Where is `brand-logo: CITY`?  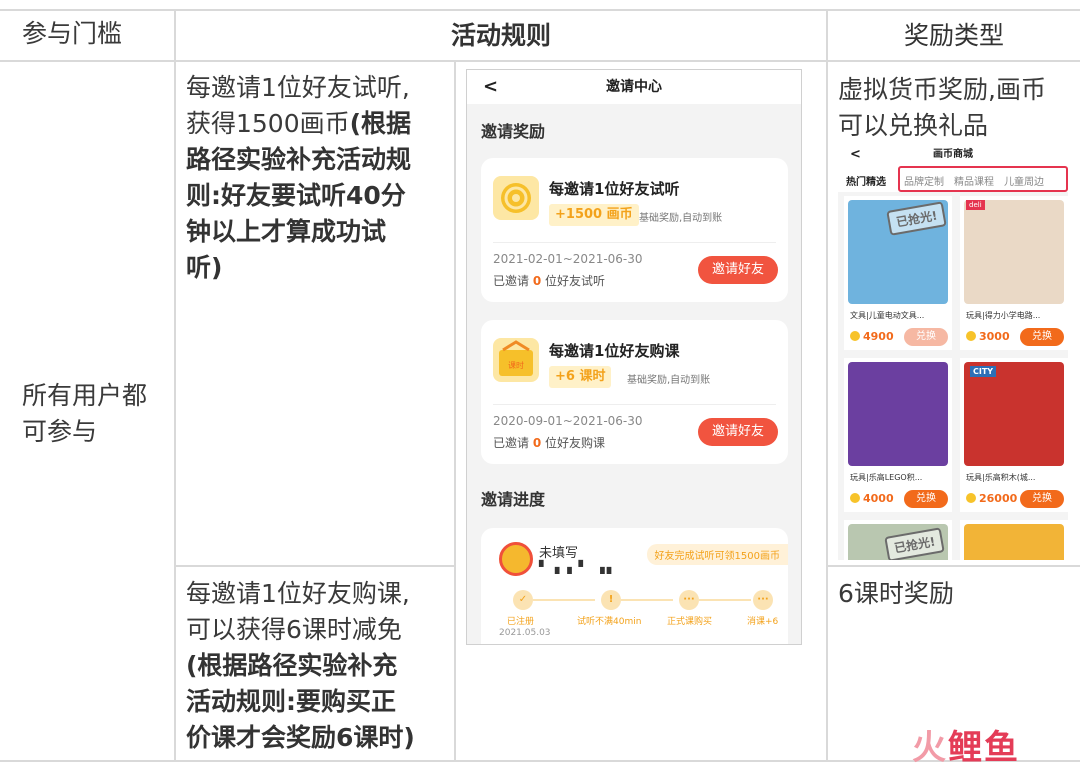 brand-logo: CITY is located at coordinates (983, 371).